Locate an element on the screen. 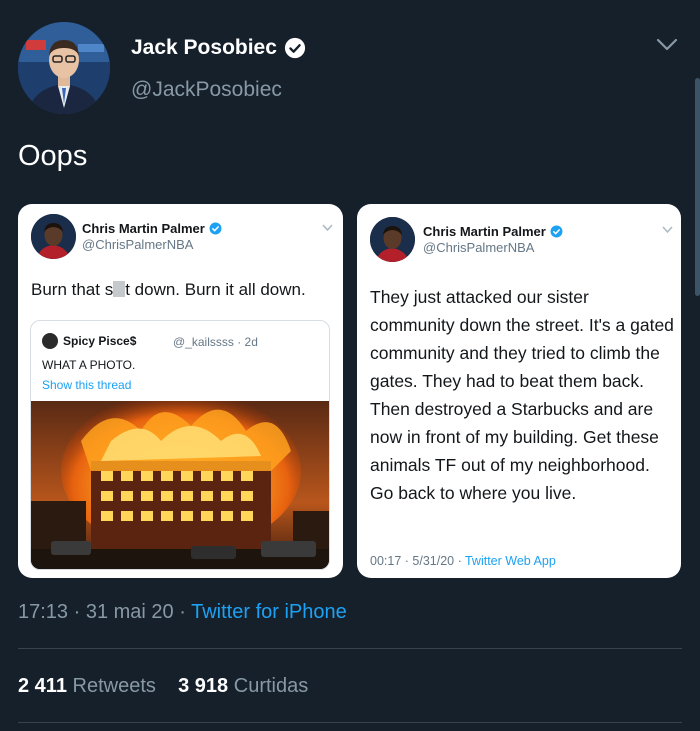  name-row: Jack Posobiec is located at coordinates (218, 48).